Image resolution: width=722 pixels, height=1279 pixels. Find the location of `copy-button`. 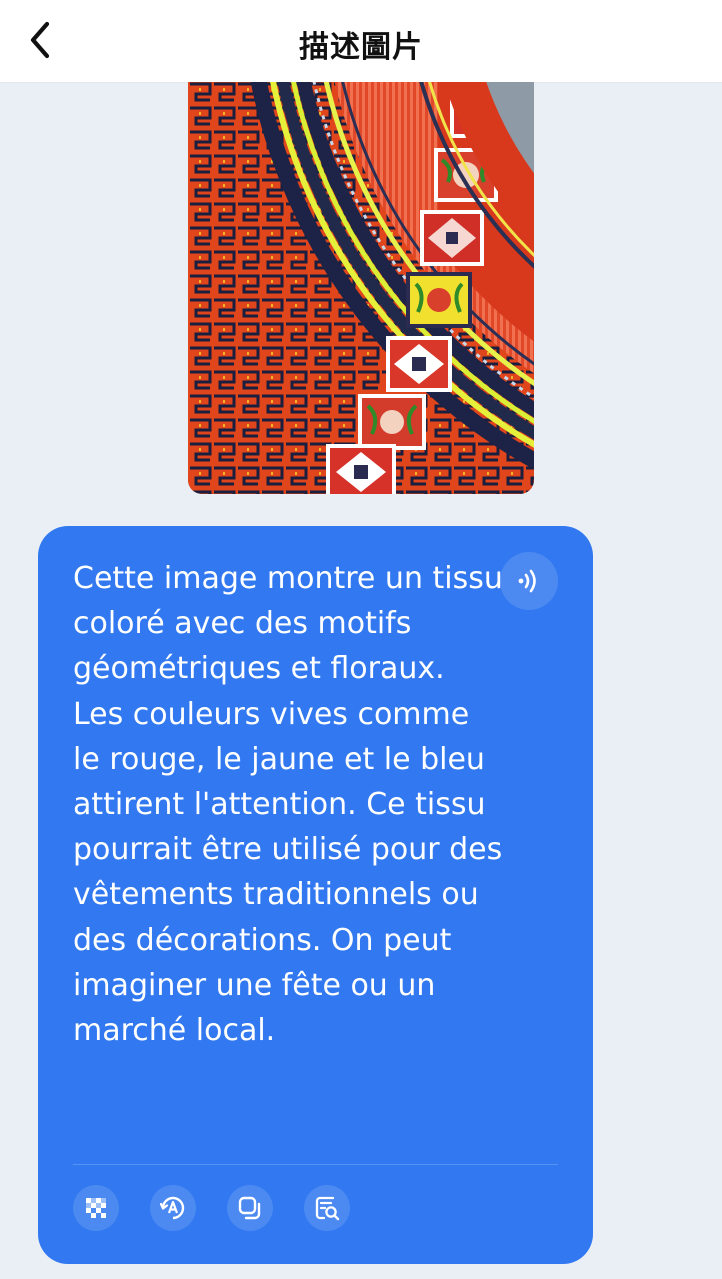

copy-button is located at coordinates (250, 1208).